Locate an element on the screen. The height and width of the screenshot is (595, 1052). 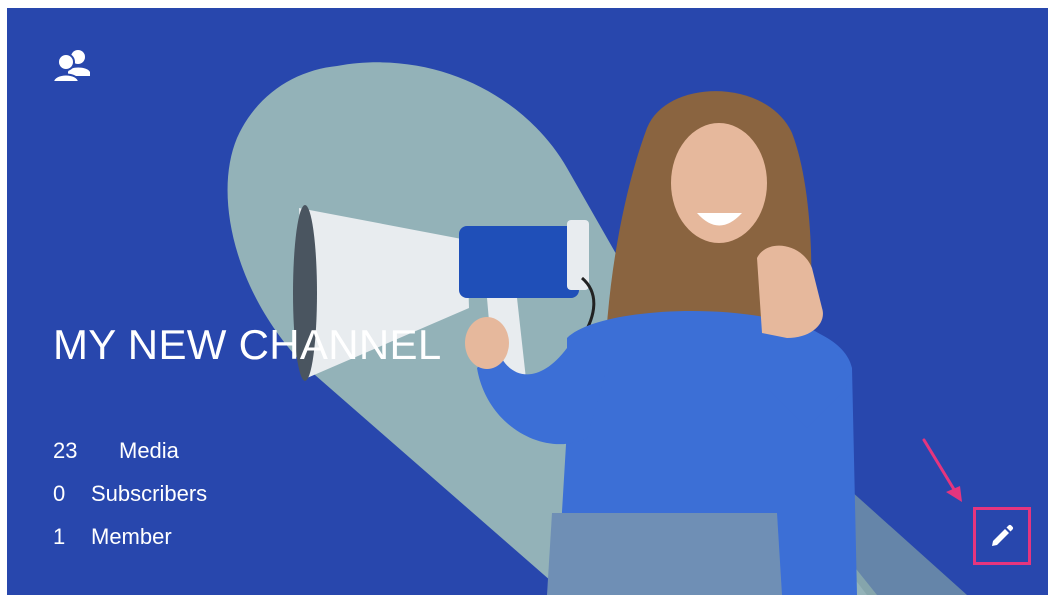
stat-members: 1 Member is located at coordinates (130, 545).